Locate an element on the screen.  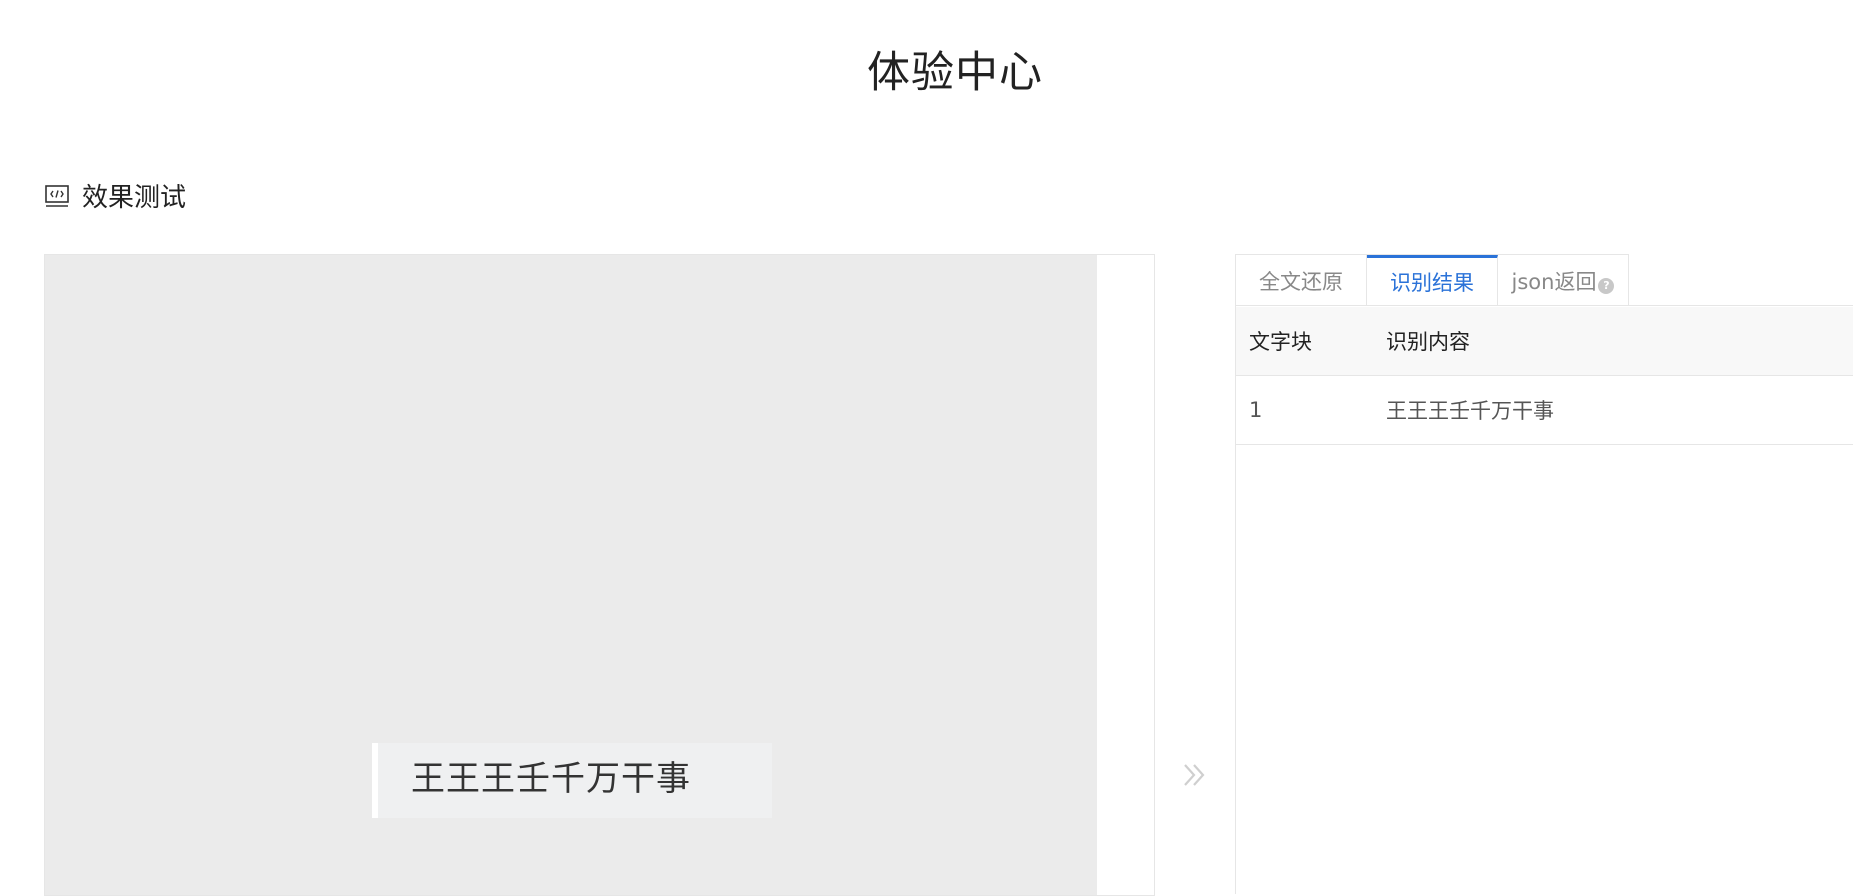
column-header-content: 识别内容 is located at coordinates (1428, 342).